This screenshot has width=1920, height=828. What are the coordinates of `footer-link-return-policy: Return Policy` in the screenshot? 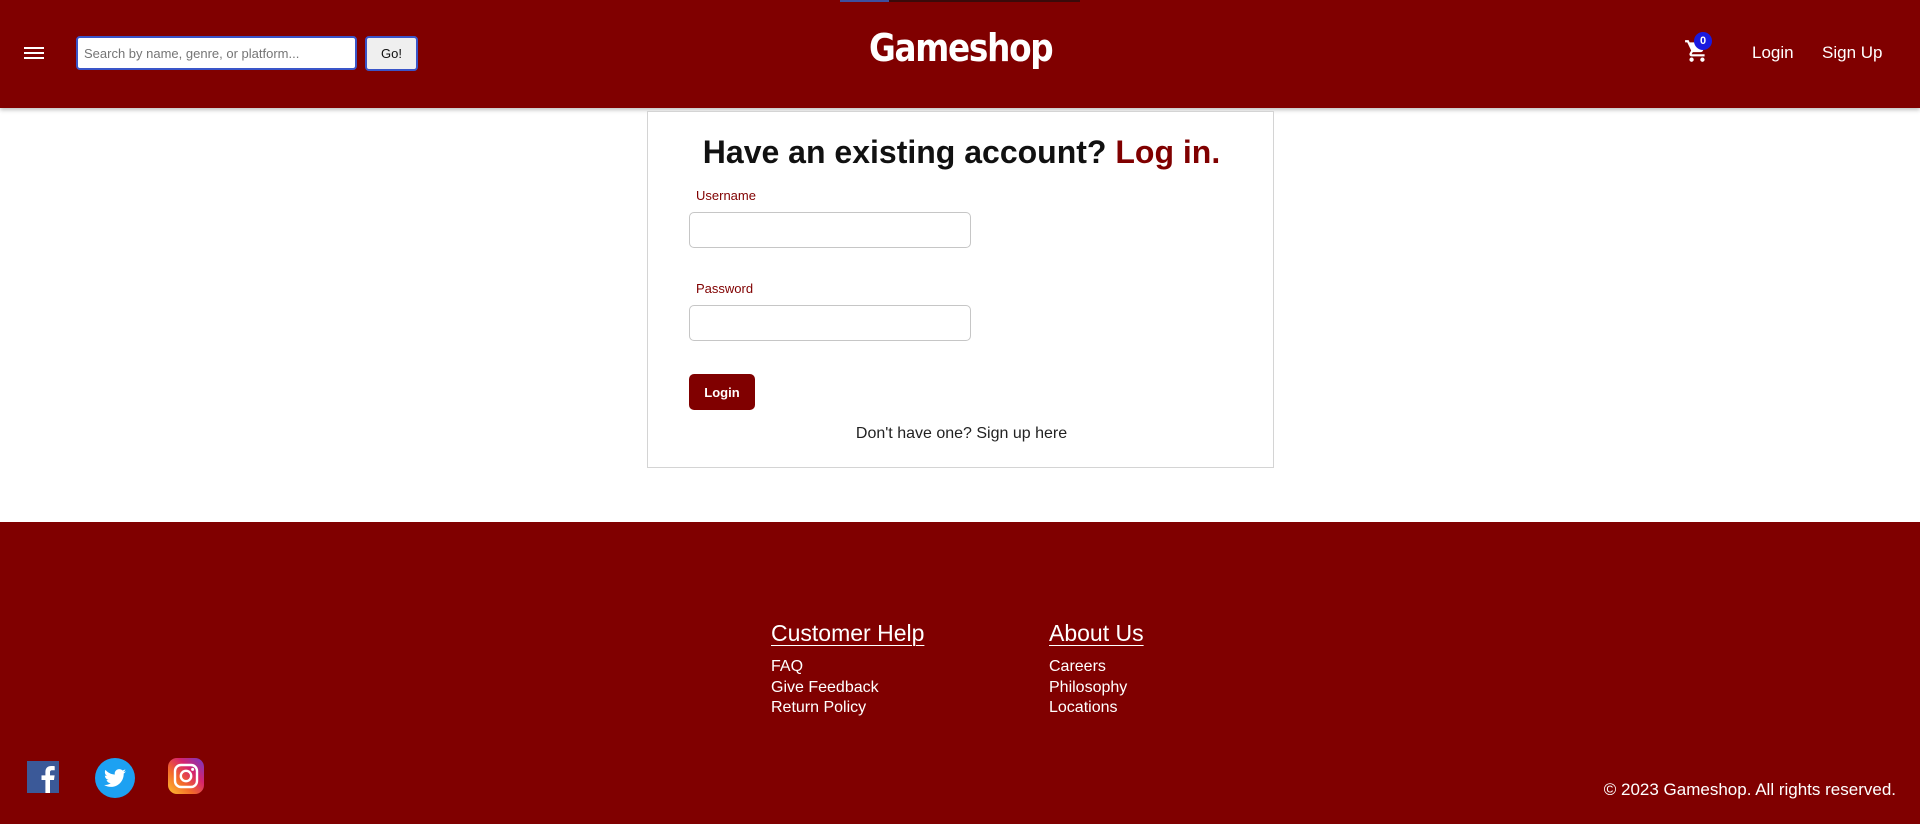 It's located at (847, 708).